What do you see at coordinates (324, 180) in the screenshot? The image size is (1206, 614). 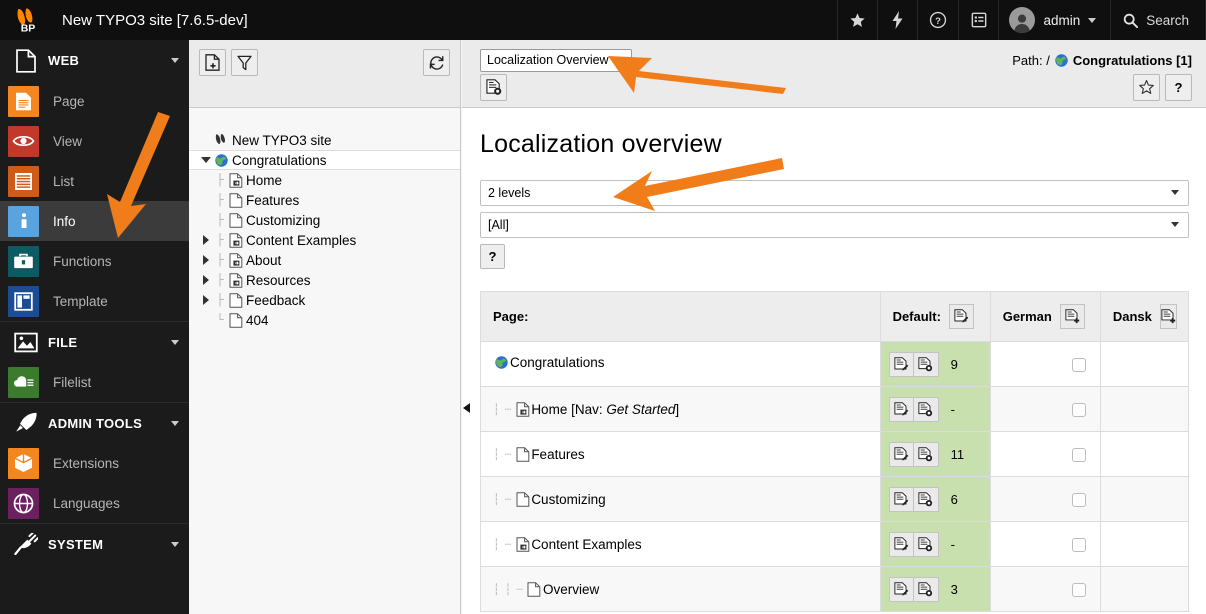 I see `tree-item-home: ├ Home` at bounding box center [324, 180].